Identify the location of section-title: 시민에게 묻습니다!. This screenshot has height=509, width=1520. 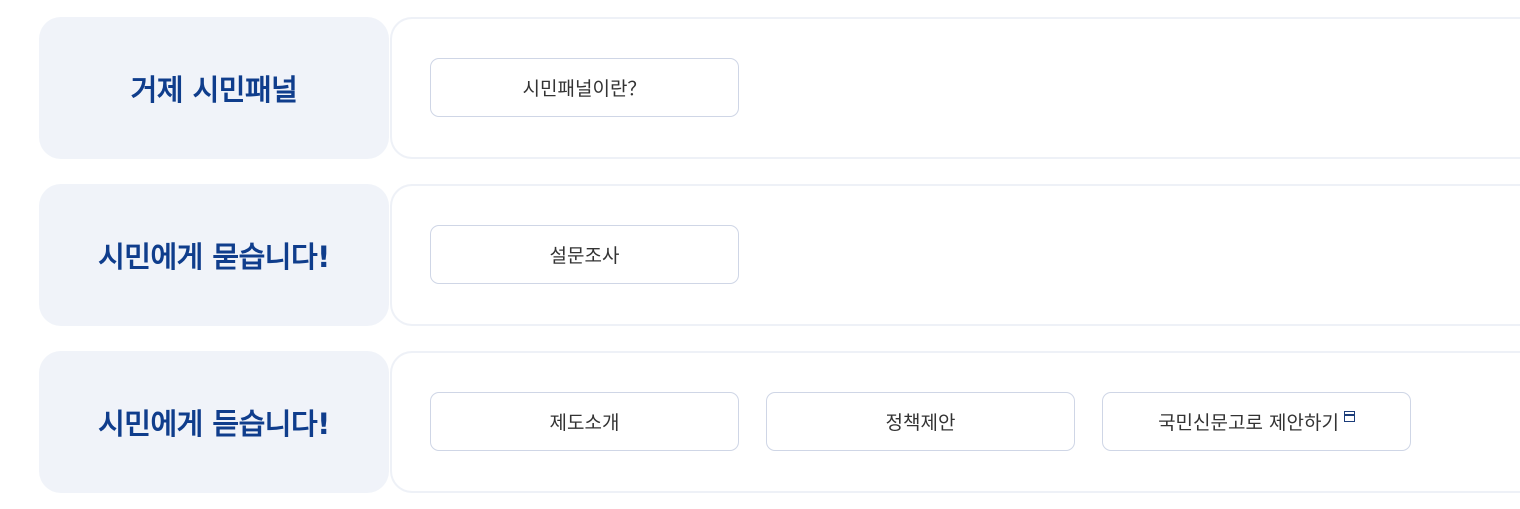
(214, 257).